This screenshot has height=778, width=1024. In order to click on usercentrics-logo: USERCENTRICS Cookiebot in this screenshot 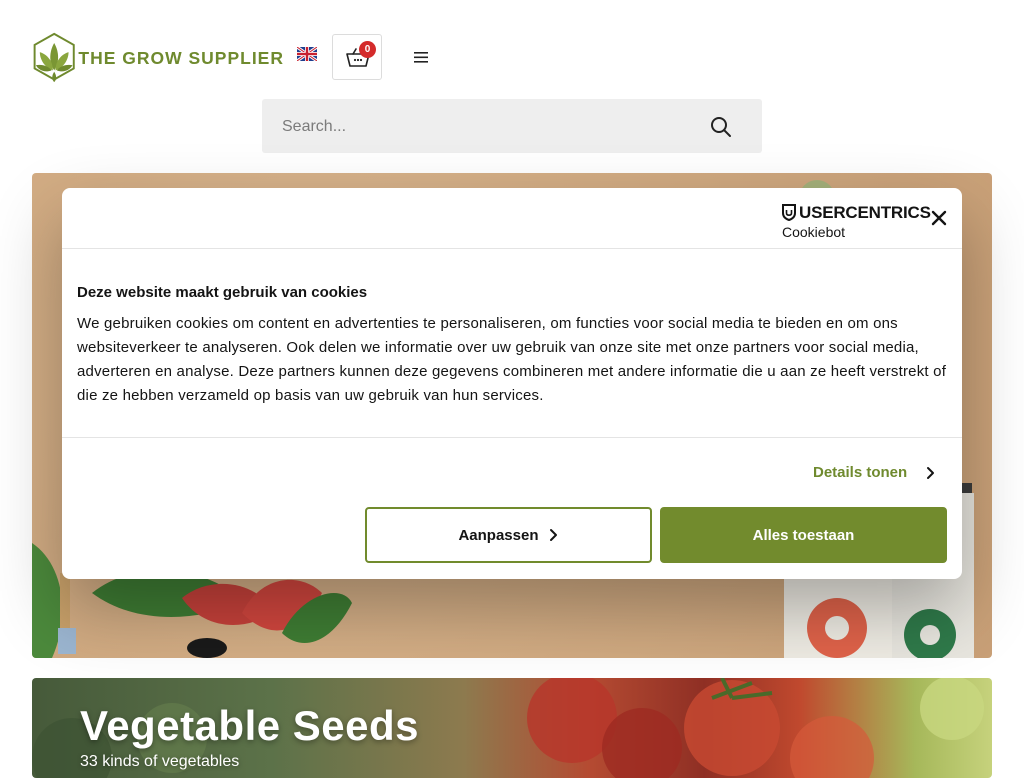, I will do `click(856, 221)`.